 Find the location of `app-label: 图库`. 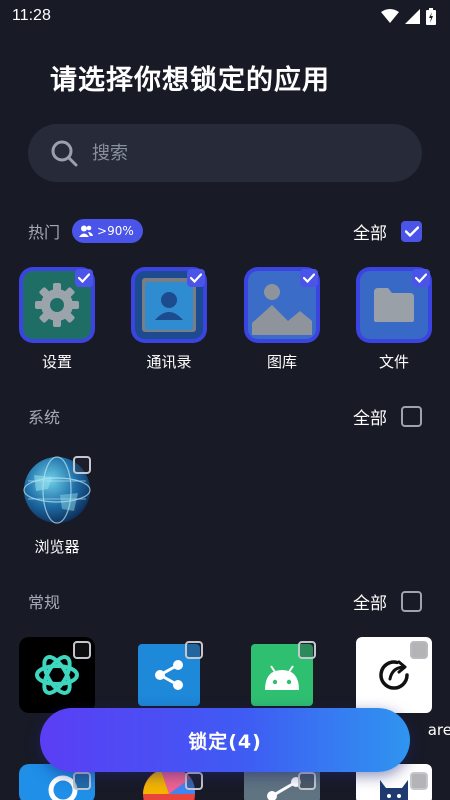

app-label: 图库 is located at coordinates (281, 362).